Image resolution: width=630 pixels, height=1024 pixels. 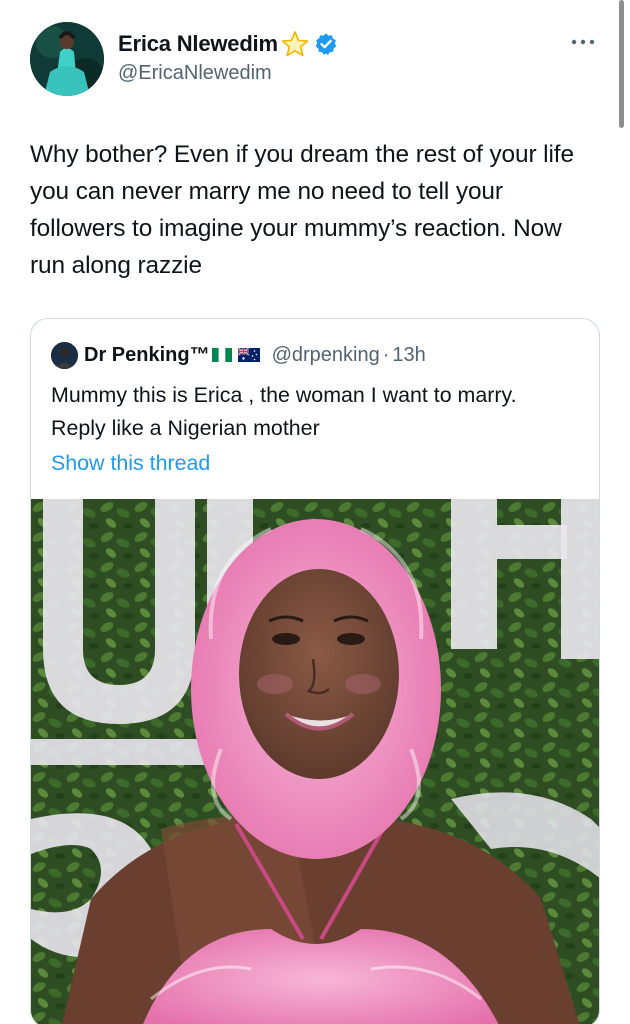 What do you see at coordinates (228, 73) in the screenshot?
I see `author-handle: @EricaNlewedim` at bounding box center [228, 73].